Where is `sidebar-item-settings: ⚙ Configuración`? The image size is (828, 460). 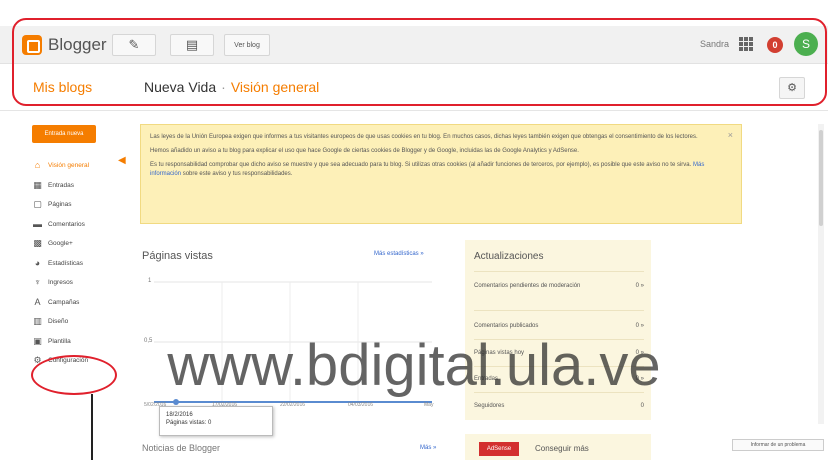 sidebar-item-settings: ⚙ Configuración is located at coordinates (82, 361).